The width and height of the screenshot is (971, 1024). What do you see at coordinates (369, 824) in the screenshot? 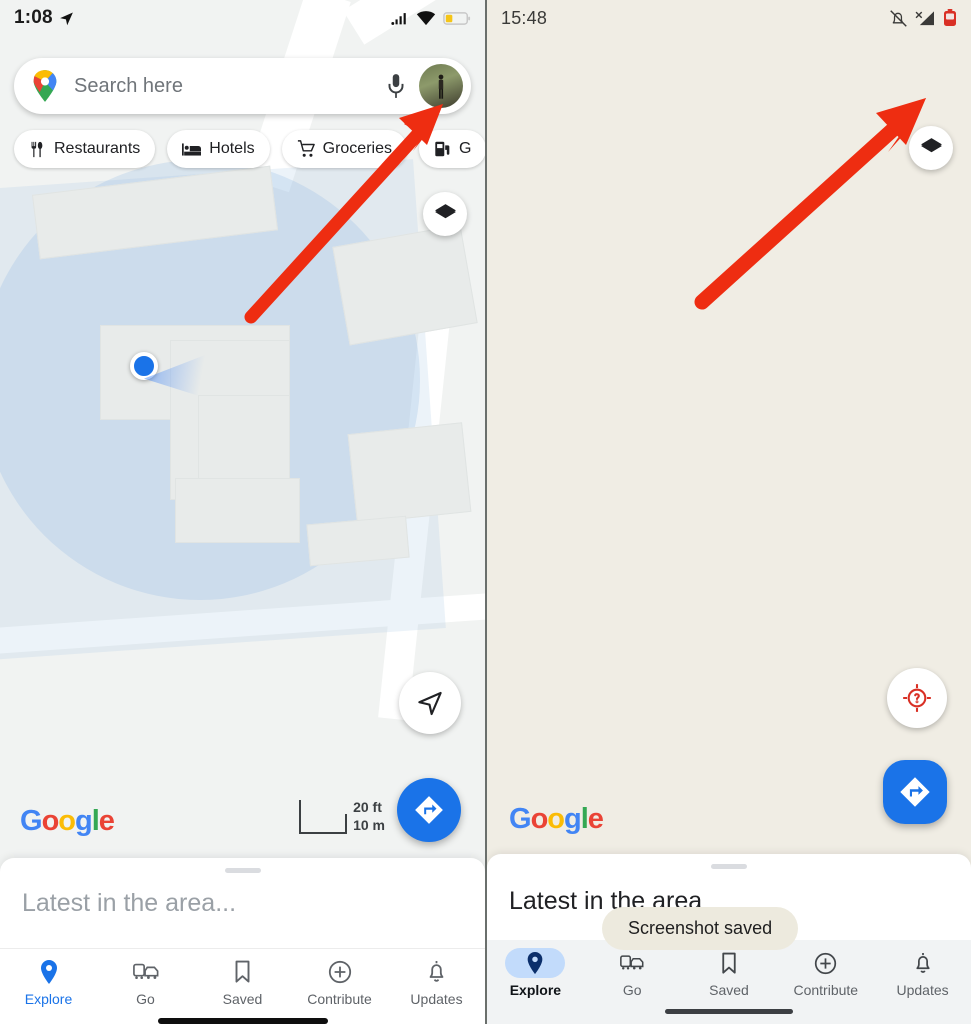
I see `scale-metric: 10 m` at bounding box center [369, 824].